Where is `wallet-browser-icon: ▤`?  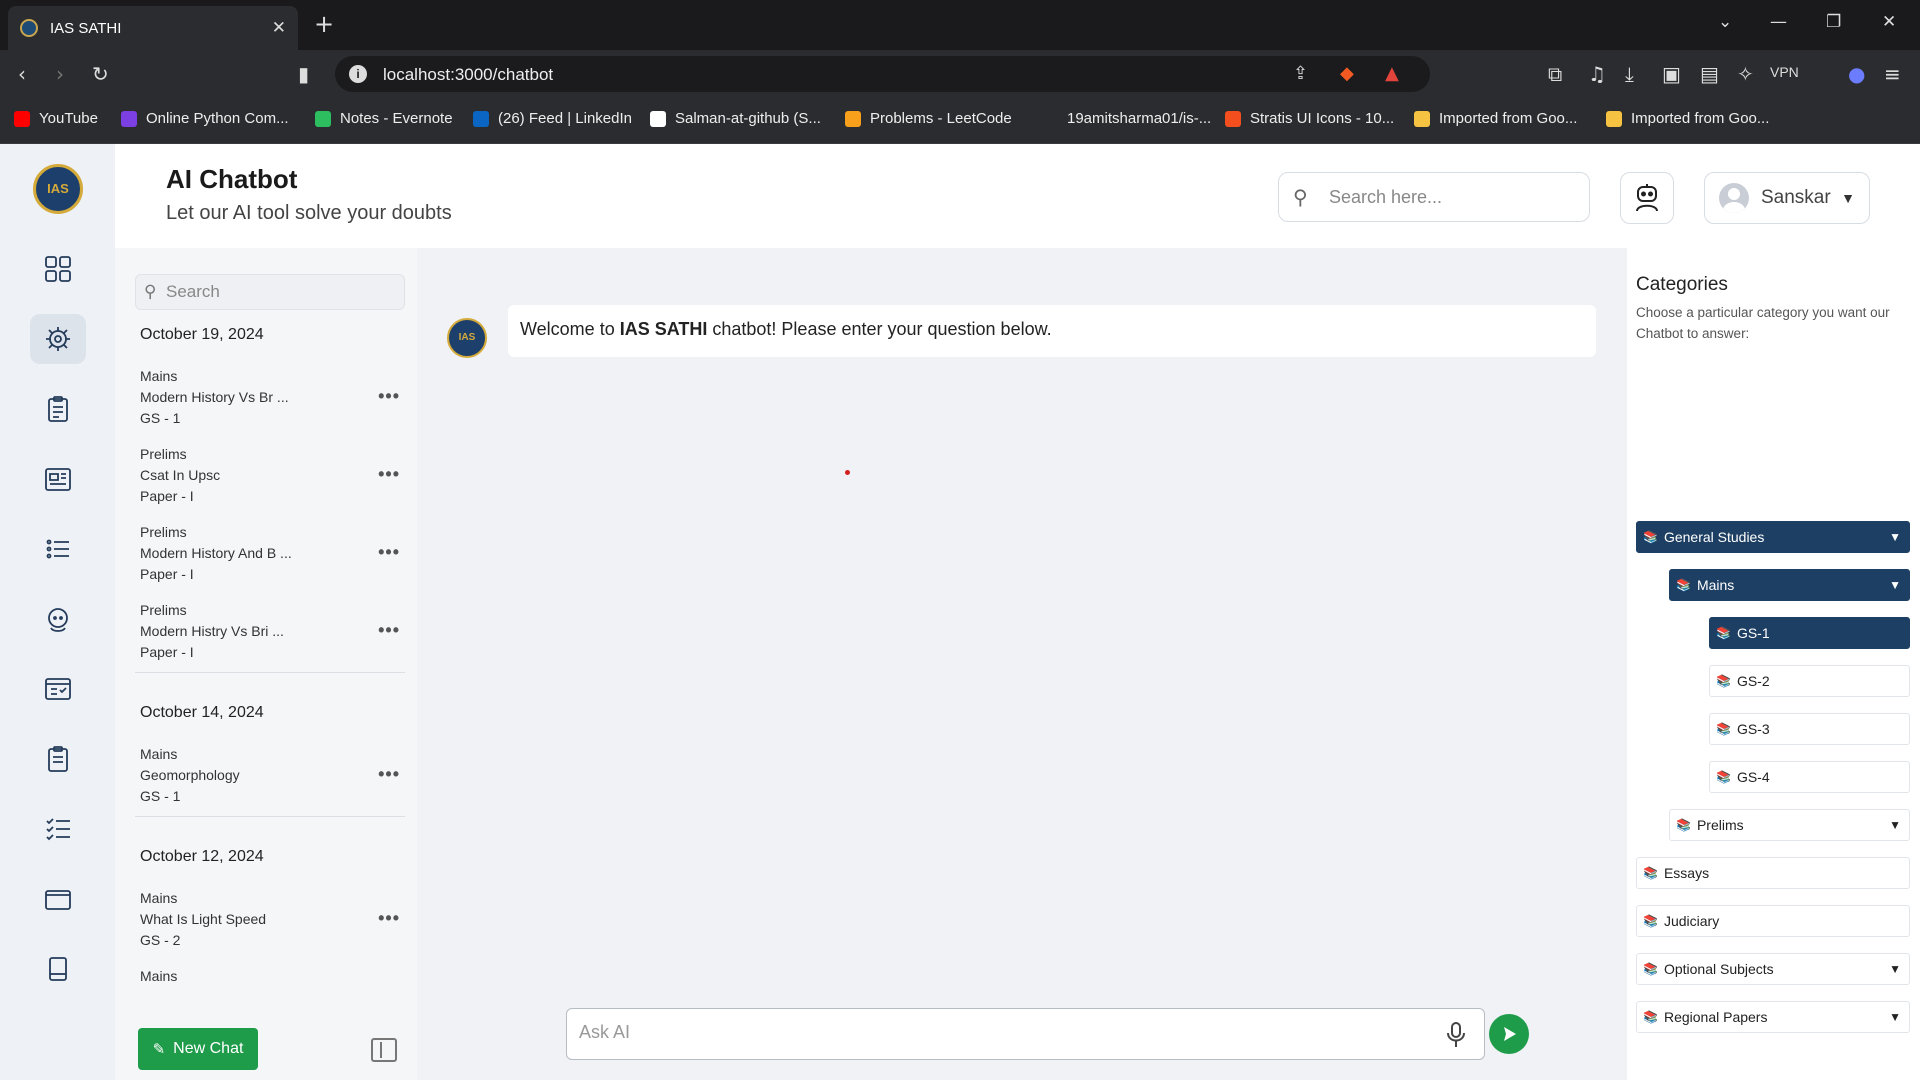 wallet-browser-icon: ▤ is located at coordinates (1709, 74).